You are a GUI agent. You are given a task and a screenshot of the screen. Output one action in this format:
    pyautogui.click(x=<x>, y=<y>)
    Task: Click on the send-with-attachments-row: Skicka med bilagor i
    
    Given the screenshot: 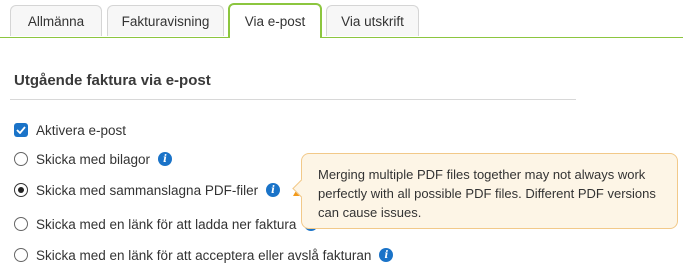 What is the action you would take?
    pyautogui.click(x=93, y=159)
    